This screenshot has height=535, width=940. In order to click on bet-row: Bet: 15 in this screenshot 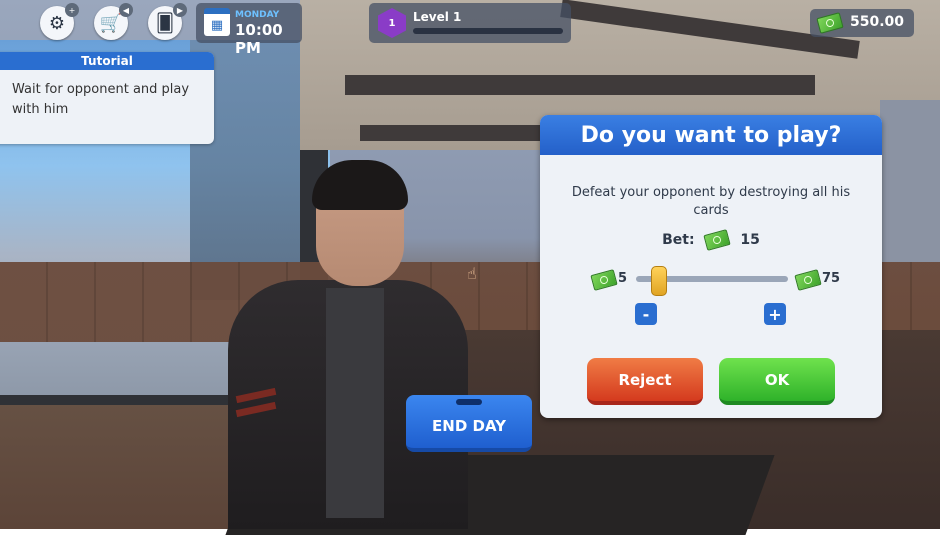, I will do `click(711, 240)`.